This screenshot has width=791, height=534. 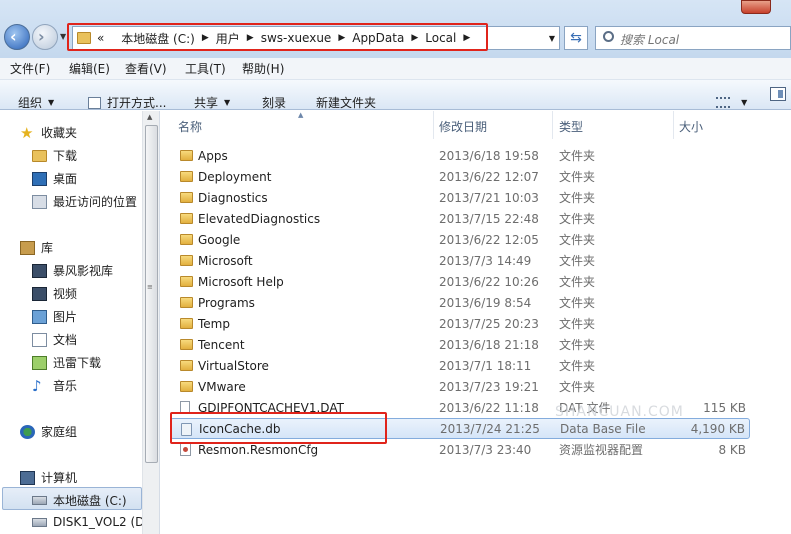 What do you see at coordinates (756, 7) in the screenshot?
I see `close-button` at bounding box center [756, 7].